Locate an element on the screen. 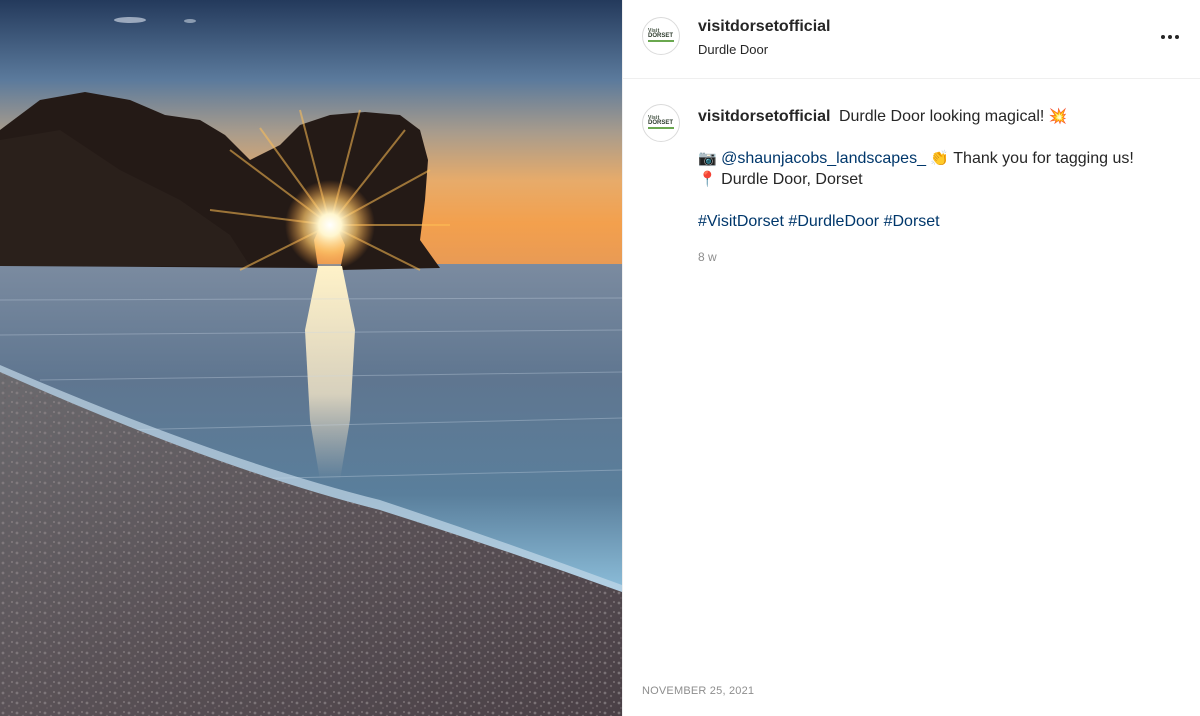  caption-thanks: Thank you for tagging us! is located at coordinates (1043, 158).